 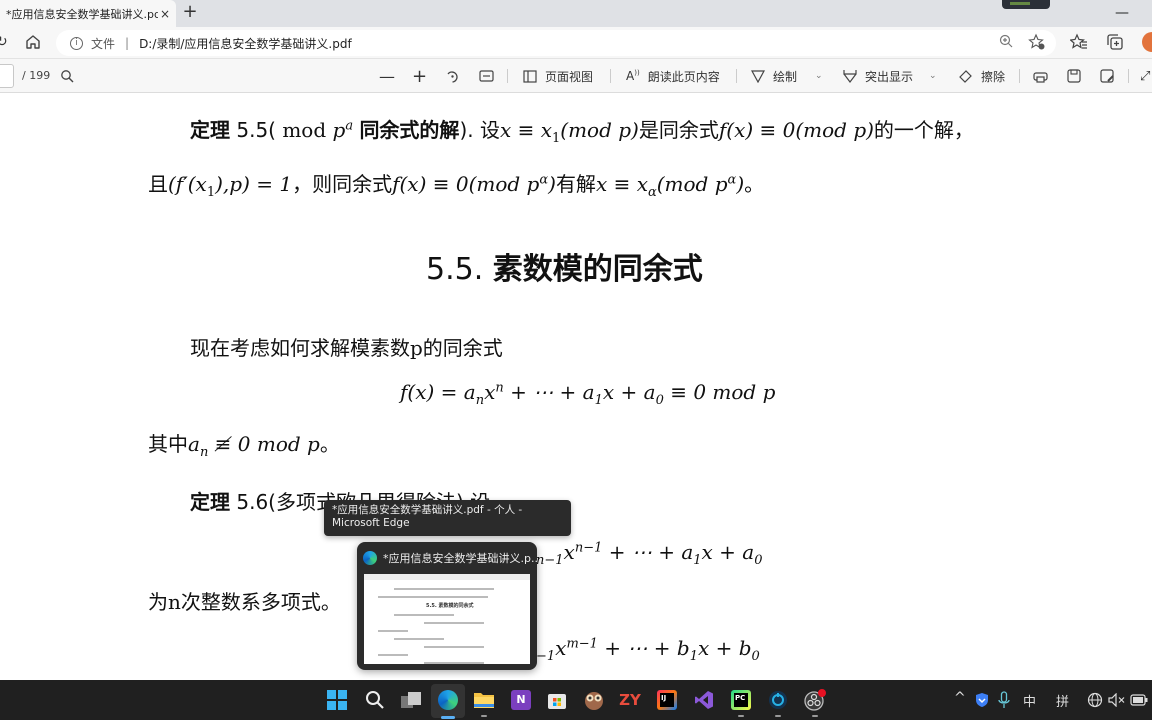 I want to click on add-favorite-icon, so click(x=1037, y=42).